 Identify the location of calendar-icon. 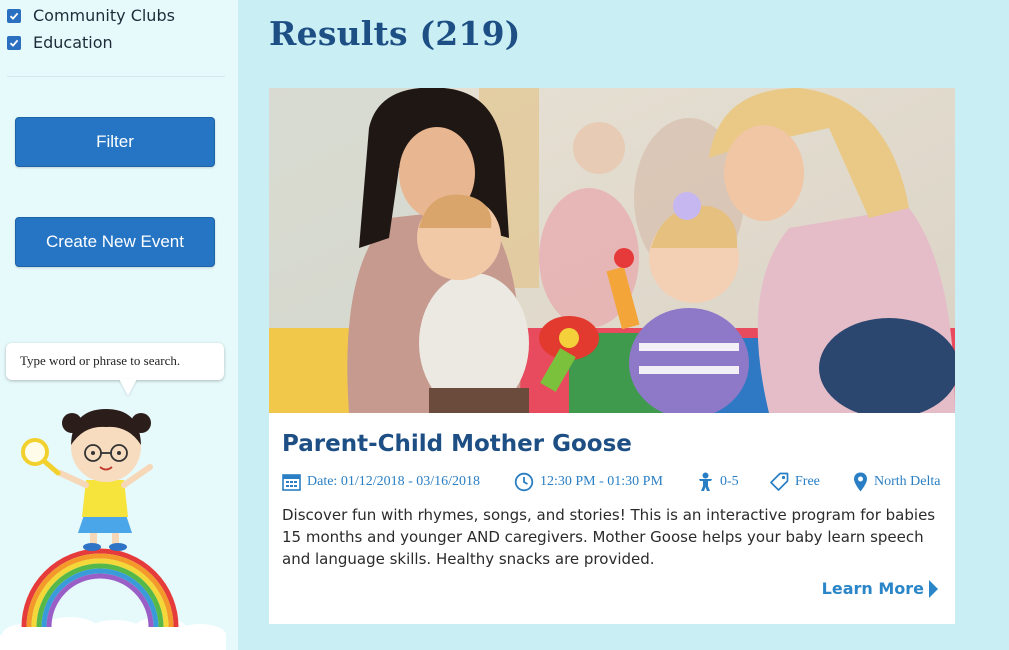
(291, 482).